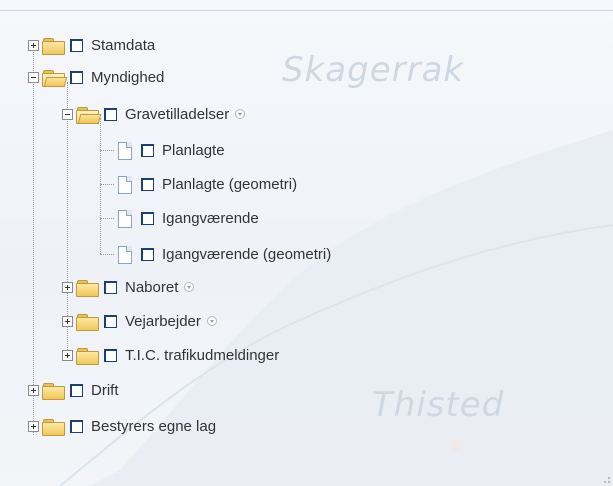 This screenshot has height=486, width=613. Describe the element at coordinates (128, 77) in the screenshot. I see `tree-node-label: Myndighed` at that location.